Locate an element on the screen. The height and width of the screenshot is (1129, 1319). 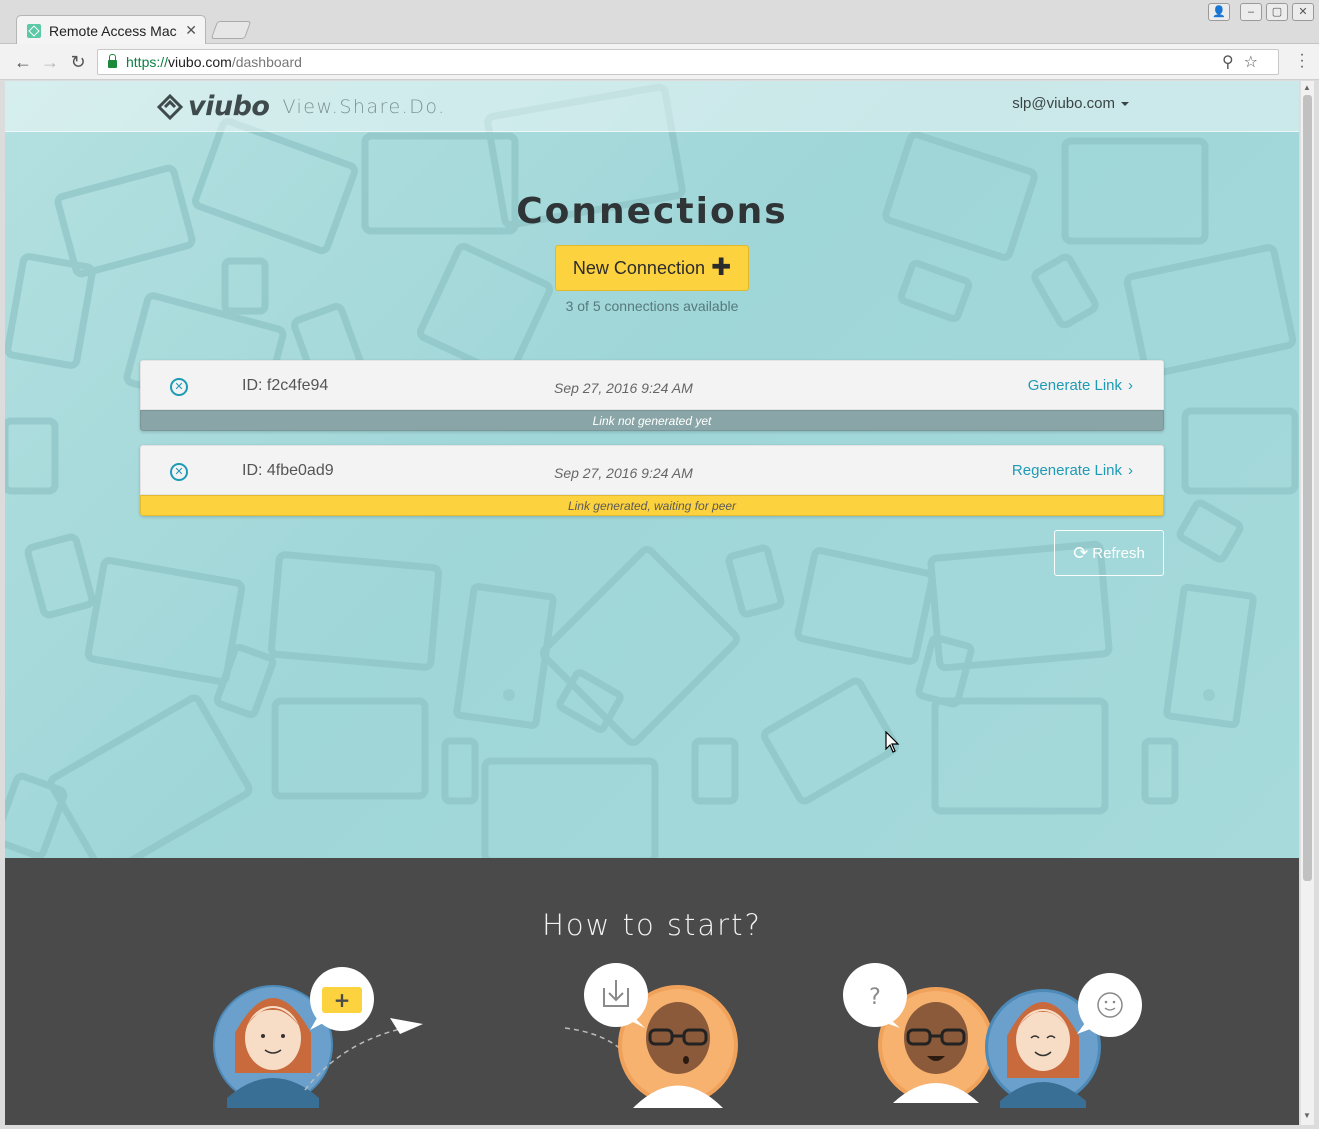
how-to-illustrations: + ? is located at coordinates (677, 1035).